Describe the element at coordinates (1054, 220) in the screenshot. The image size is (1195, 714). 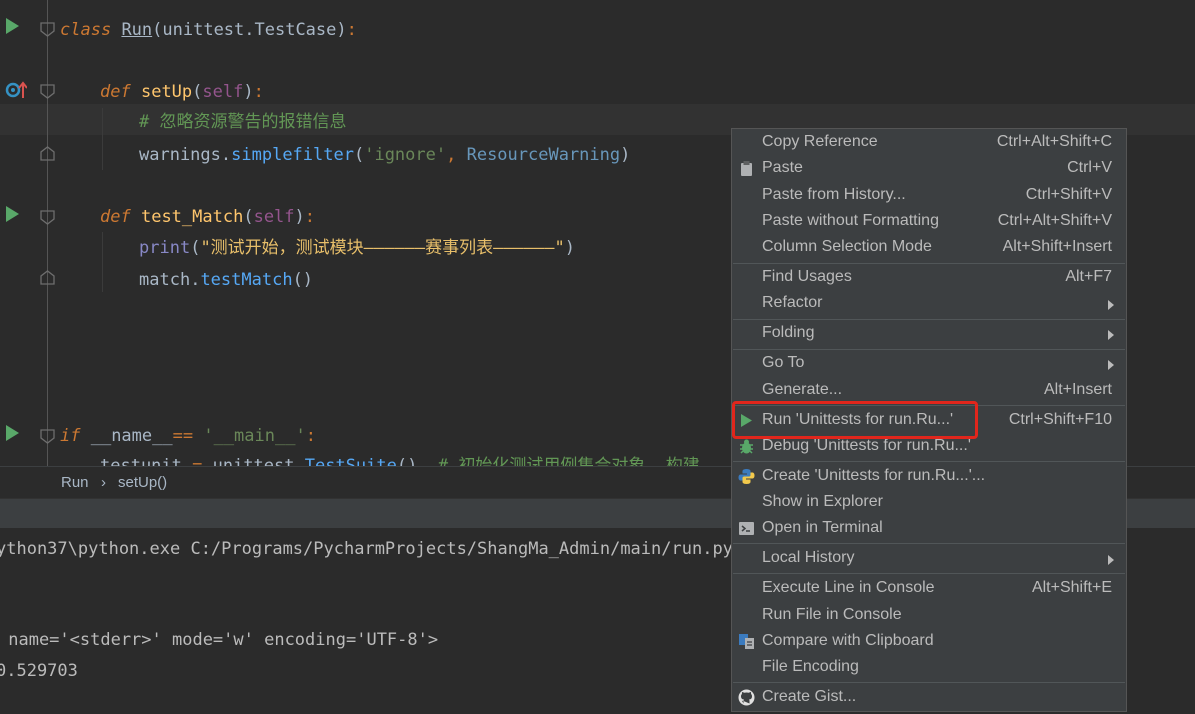
I see `menu-item-shortcut: Ctrl+Alt+Shift+V` at that location.